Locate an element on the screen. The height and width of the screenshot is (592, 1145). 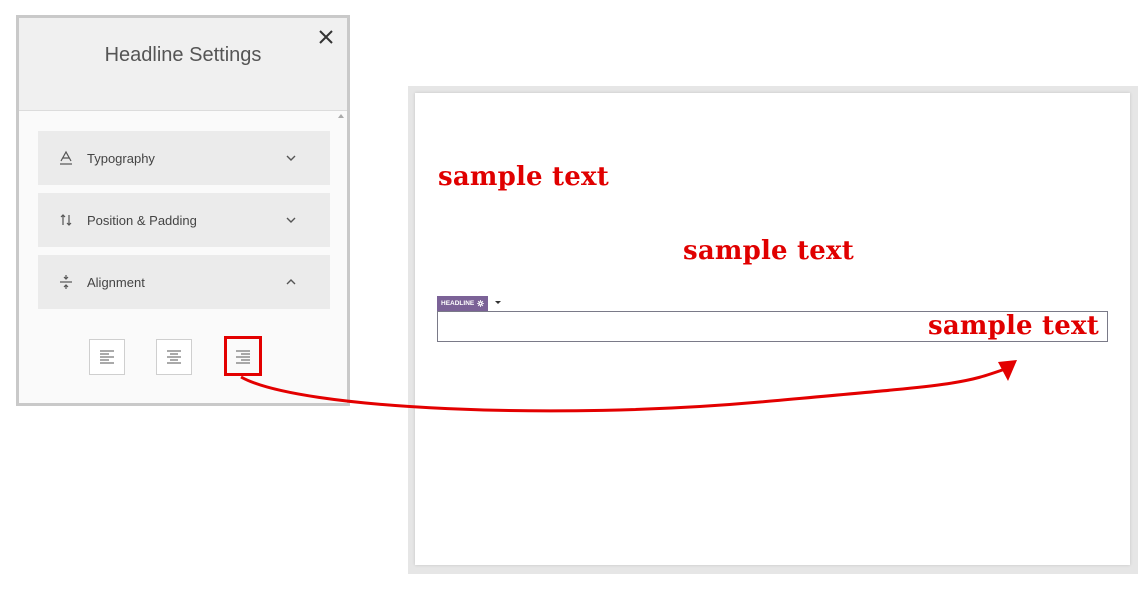
section-label: Position & Padding is located at coordinates (142, 220).